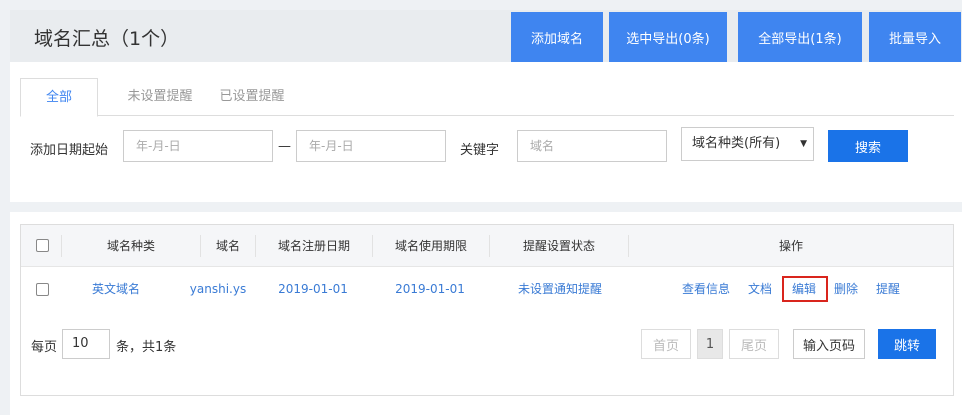 Image resolution: width=962 pixels, height=415 pixels. Describe the element at coordinates (430, 289) in the screenshot. I see `cell-expires: 2019-01-01` at that location.